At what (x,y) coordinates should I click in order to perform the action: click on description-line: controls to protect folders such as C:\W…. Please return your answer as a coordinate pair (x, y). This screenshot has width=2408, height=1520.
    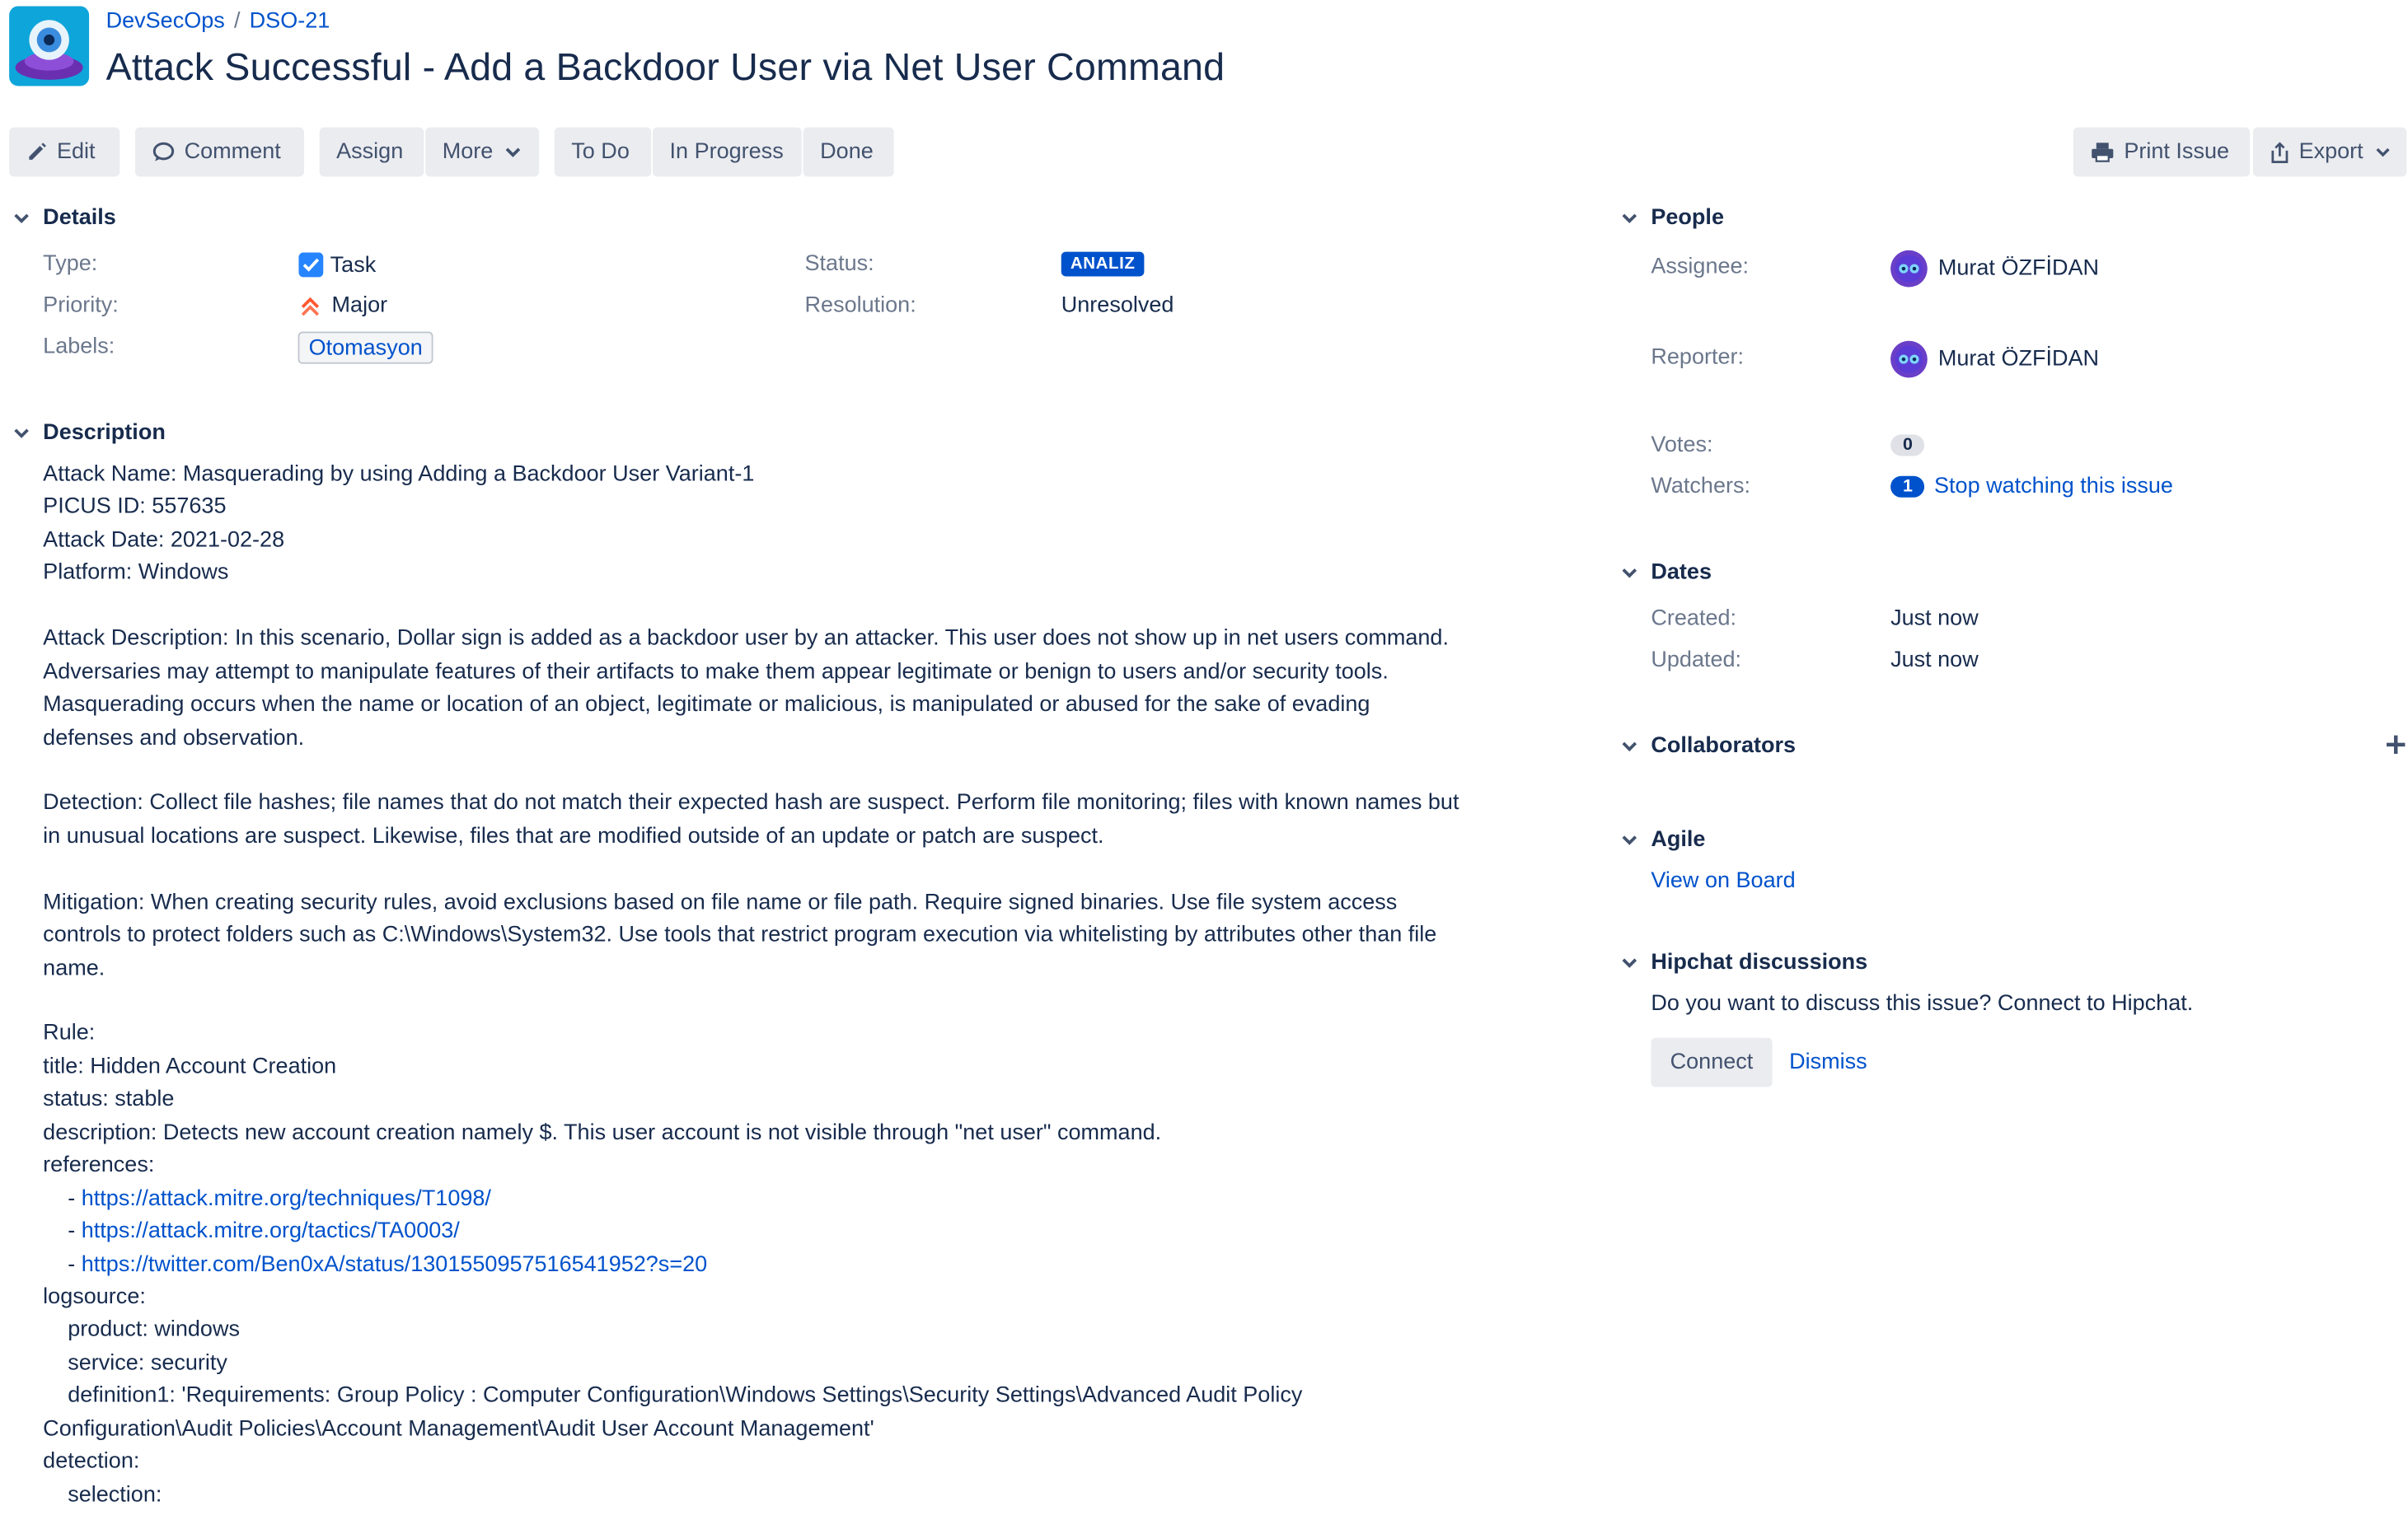
    Looking at the image, I should click on (780, 937).